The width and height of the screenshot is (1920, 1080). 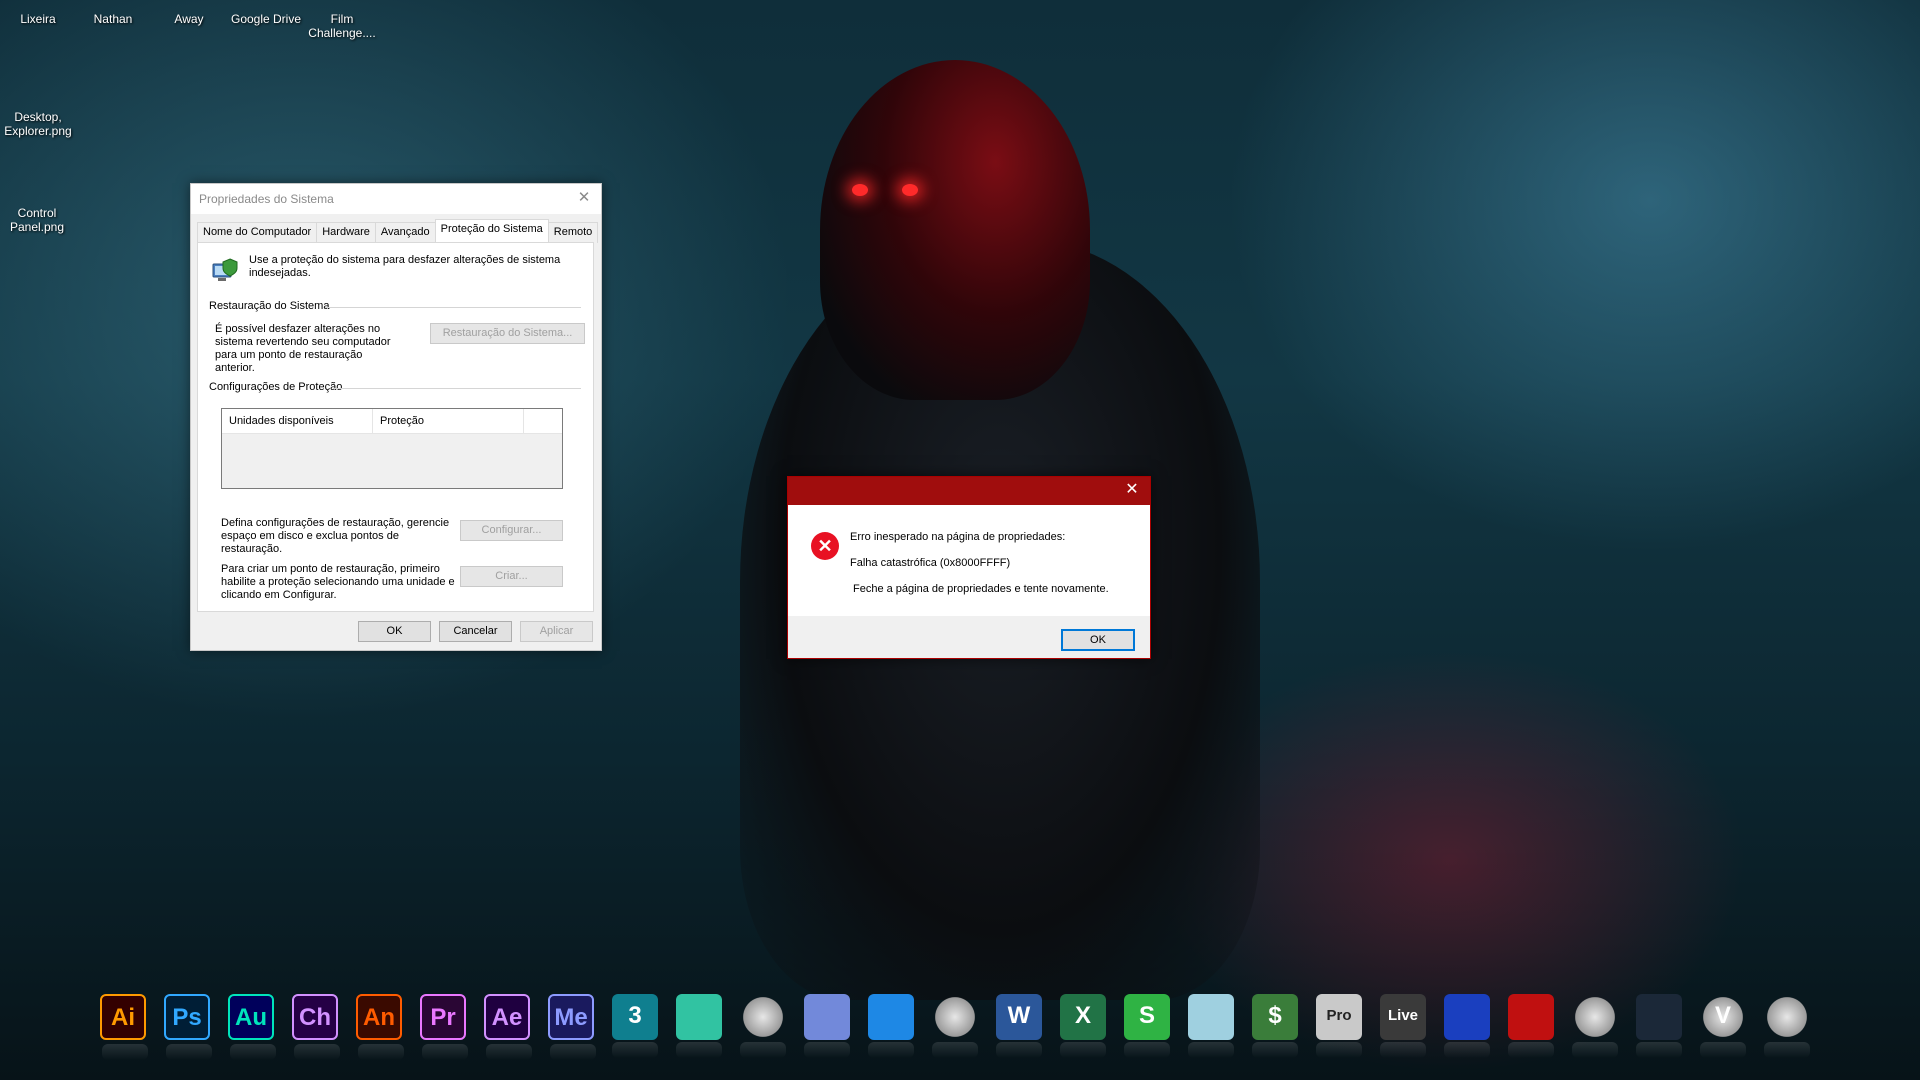 I want to click on dock-premiere-icon: Pr, so click(x=444, y=1027).